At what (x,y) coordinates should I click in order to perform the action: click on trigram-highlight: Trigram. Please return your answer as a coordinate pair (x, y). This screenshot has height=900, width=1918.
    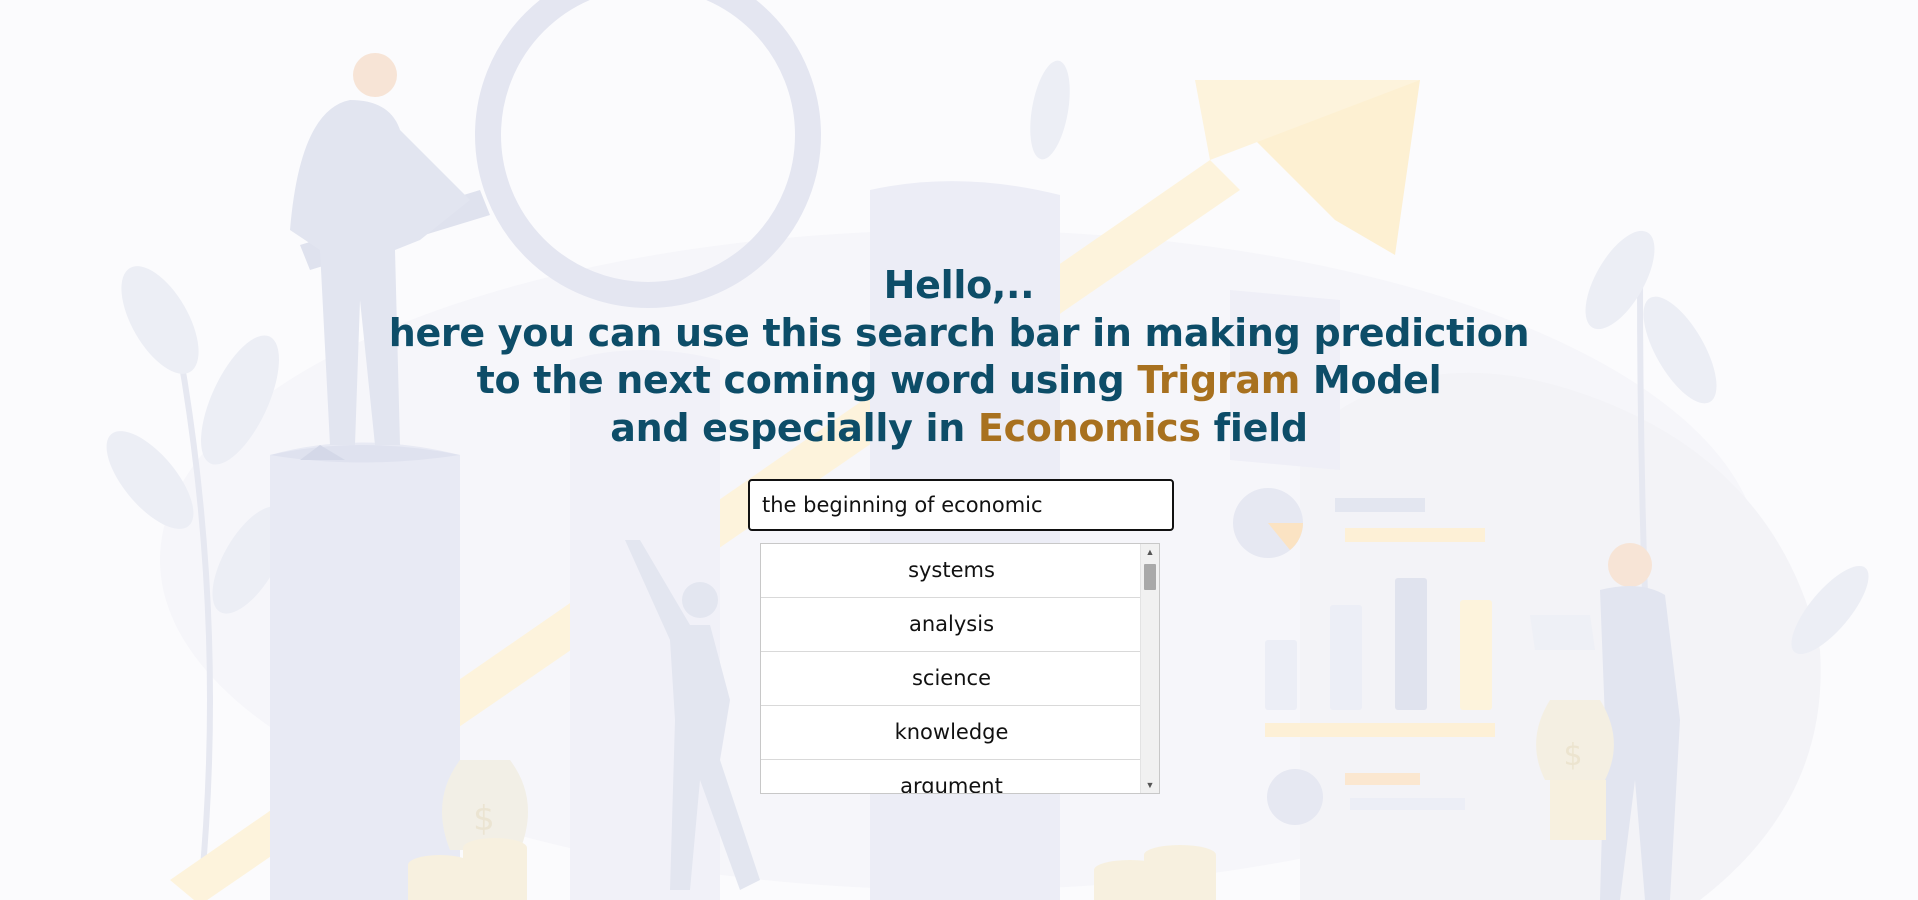
    Looking at the image, I should click on (1218, 380).